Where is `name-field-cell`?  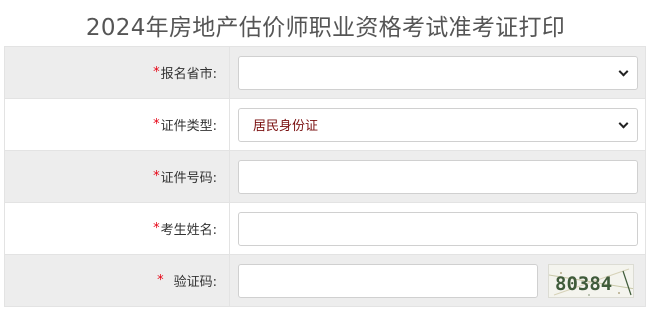 name-field-cell is located at coordinates (437, 228).